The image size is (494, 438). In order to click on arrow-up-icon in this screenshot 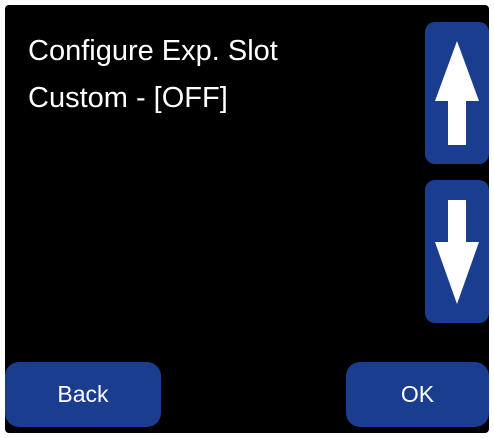, I will do `click(457, 93)`.